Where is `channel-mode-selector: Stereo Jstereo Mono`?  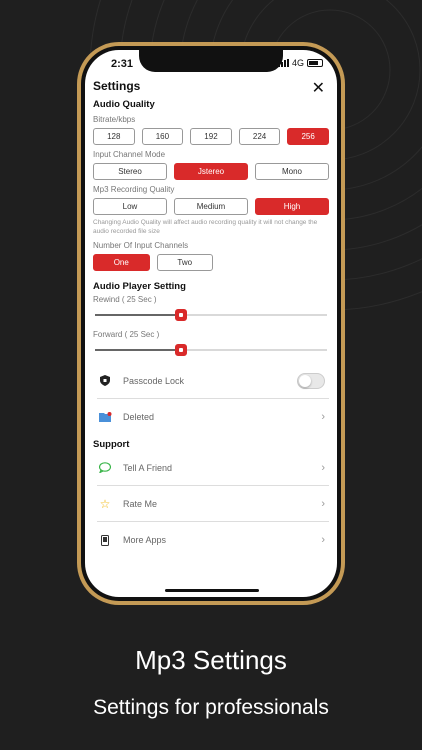 channel-mode-selector: Stereo Jstereo Mono is located at coordinates (211, 171).